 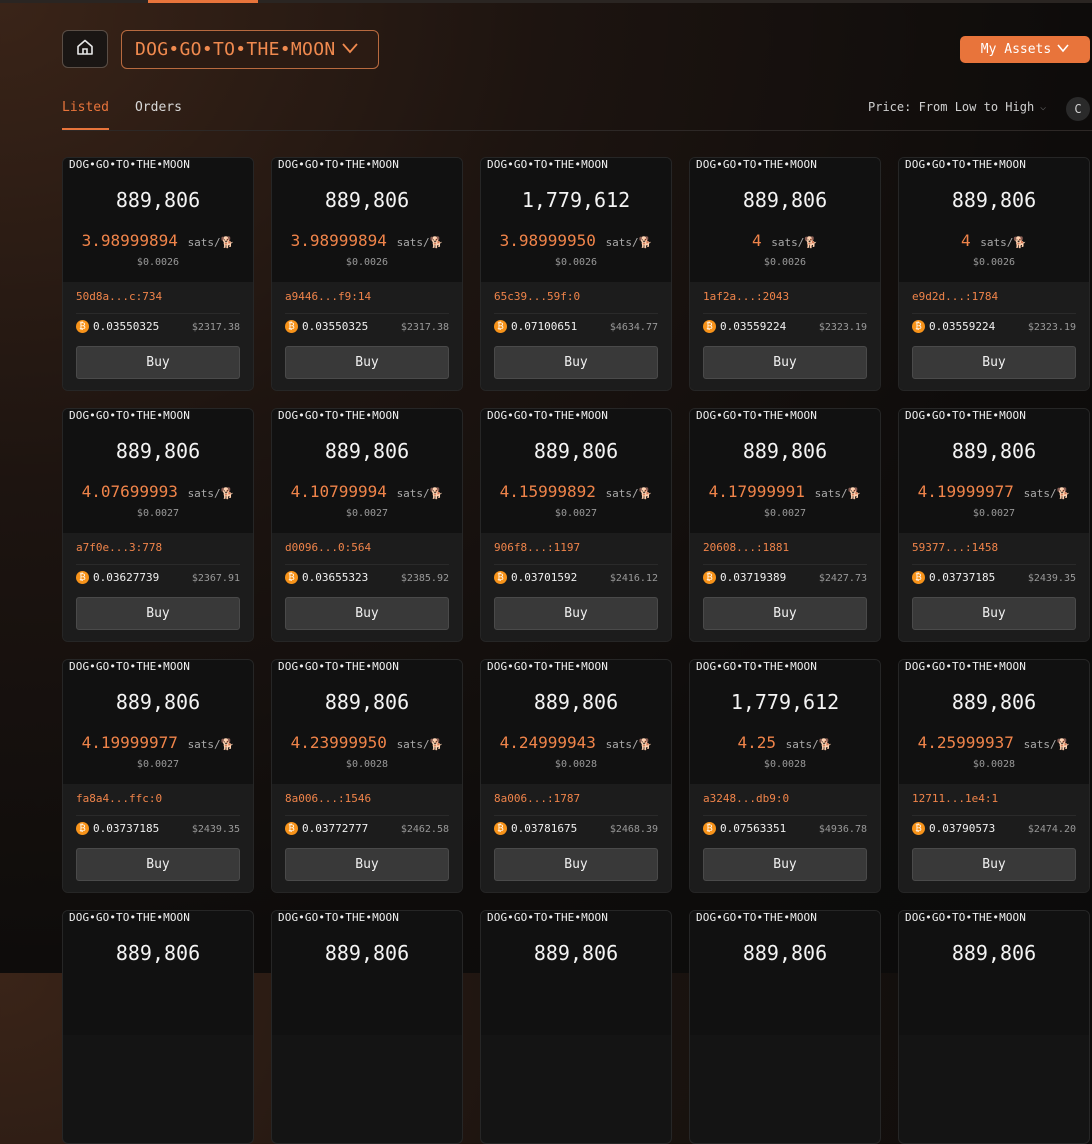 I want to click on inscription-id: 8a006...:1546, so click(x=328, y=798).